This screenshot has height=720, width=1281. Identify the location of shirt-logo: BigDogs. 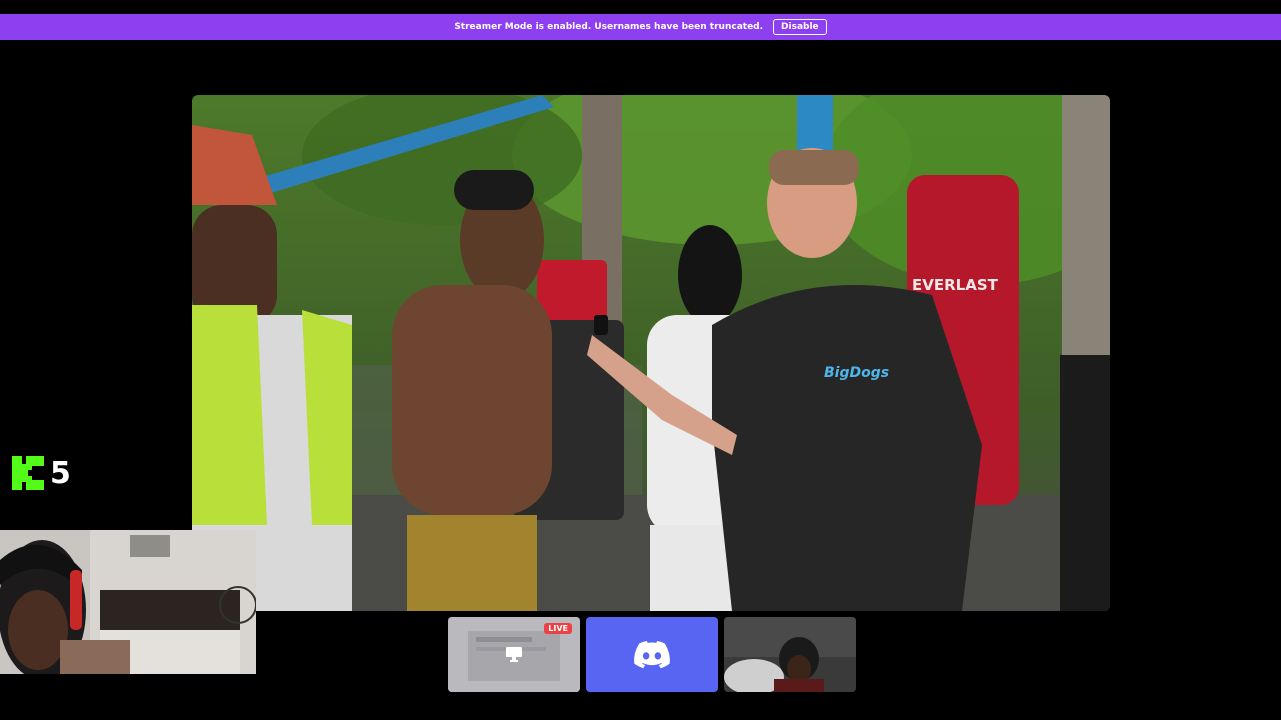
(856, 373).